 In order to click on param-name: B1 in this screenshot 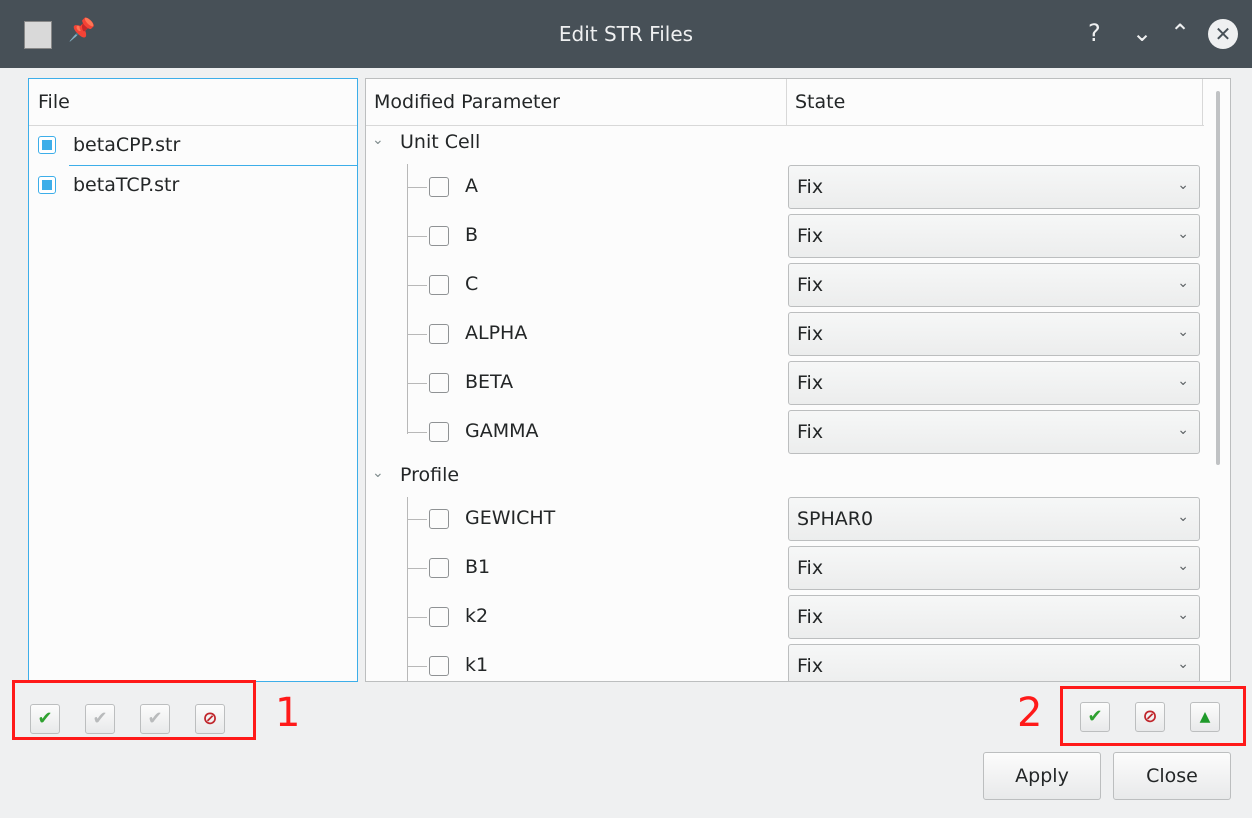, I will do `click(478, 567)`.